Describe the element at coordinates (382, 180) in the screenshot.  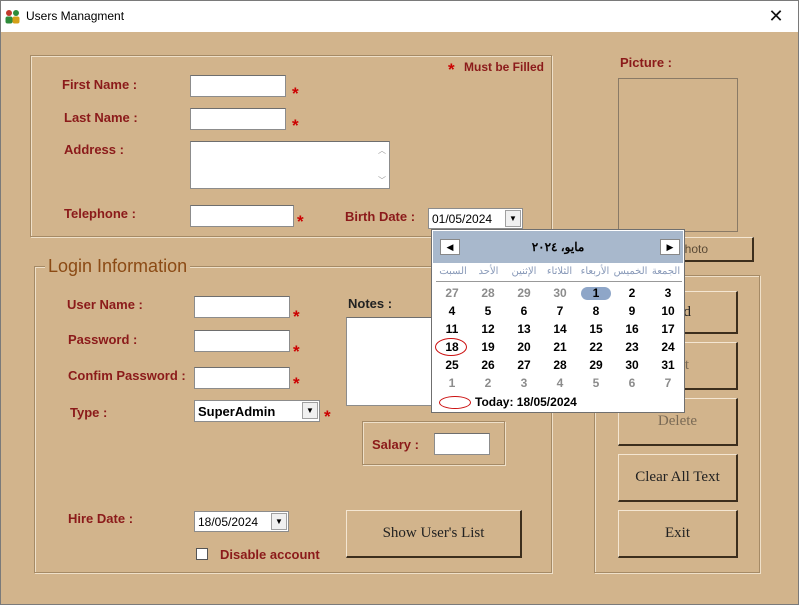
I see `scroll-down-icon: ﹀` at that location.